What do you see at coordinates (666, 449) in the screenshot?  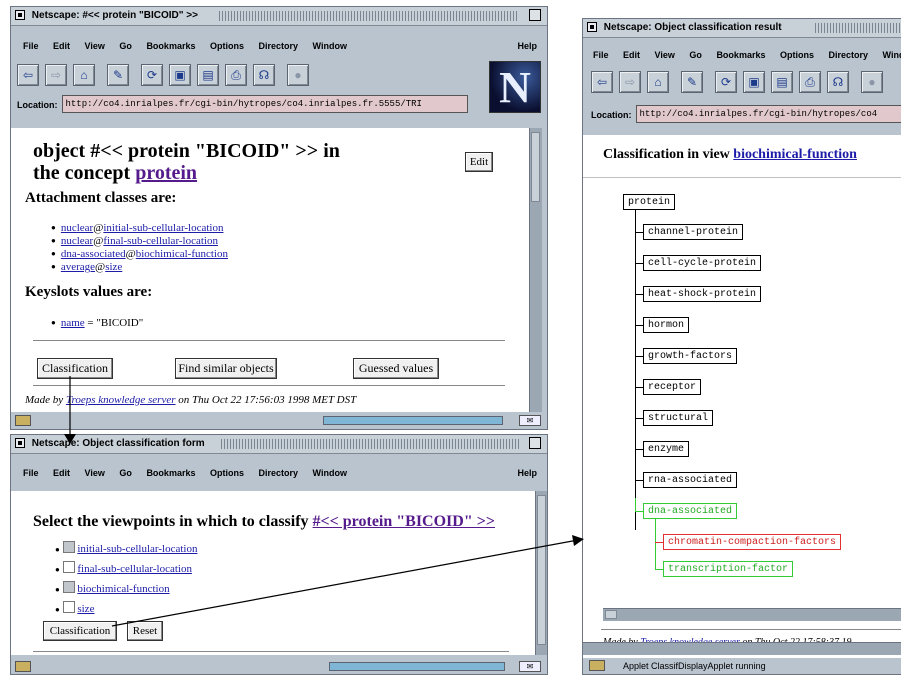 I see `tree-node: enzyme` at bounding box center [666, 449].